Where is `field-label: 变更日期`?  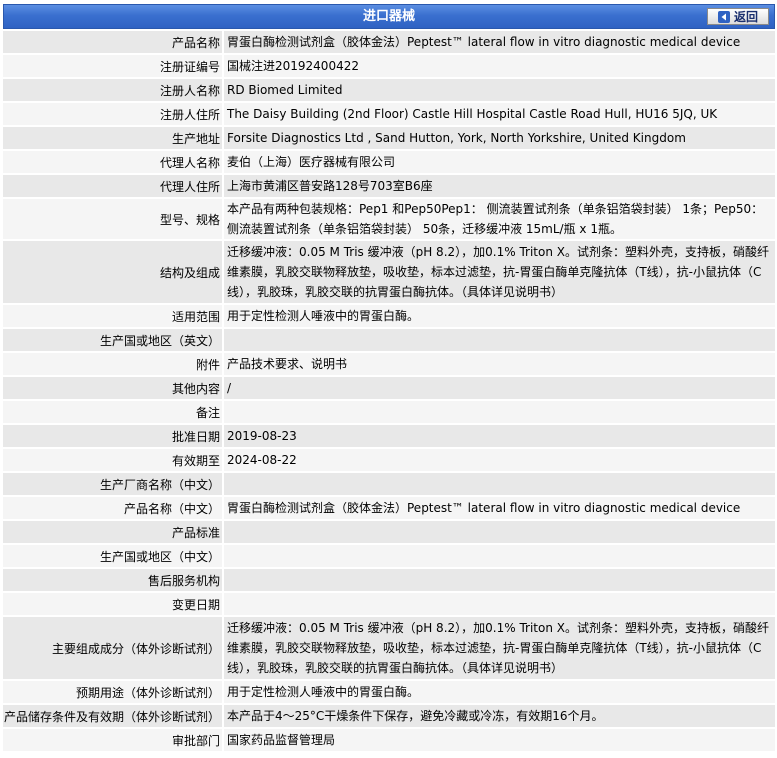 field-label: 变更日期 is located at coordinates (113, 604).